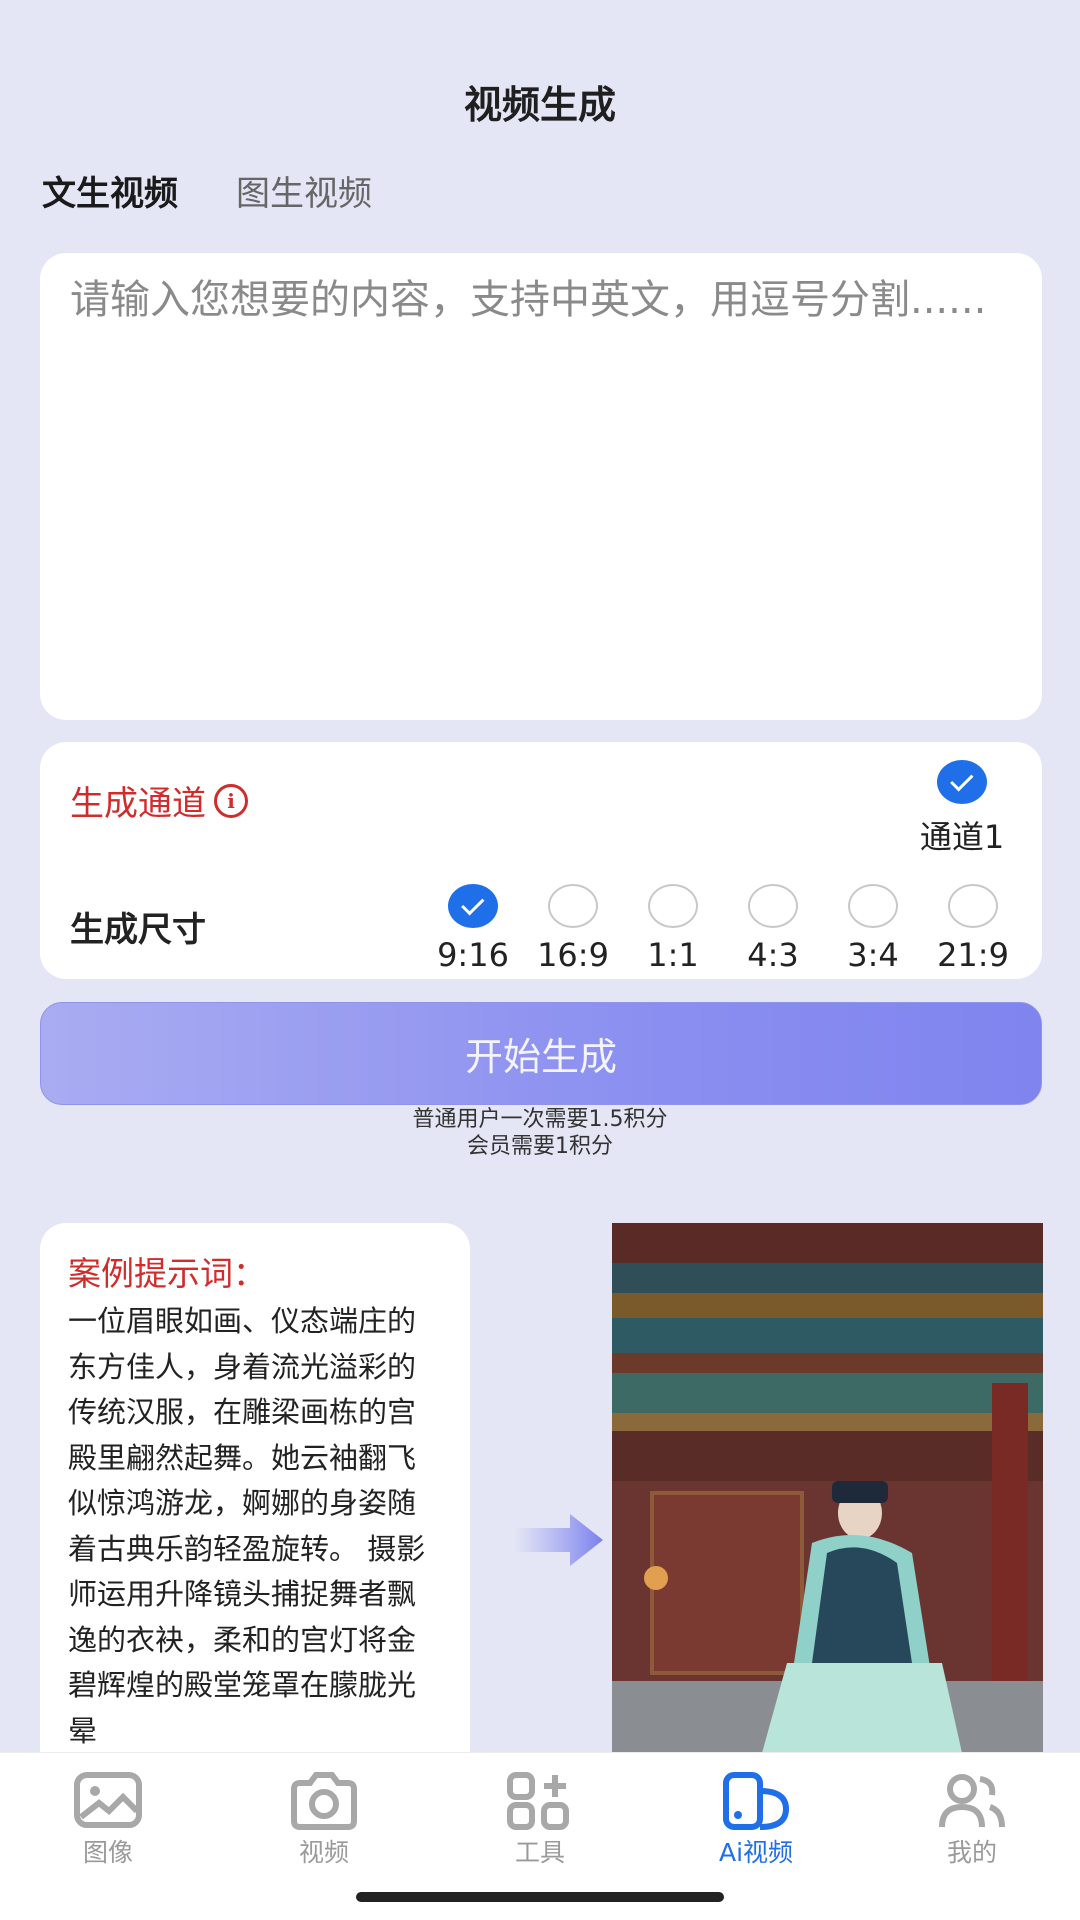 This screenshot has height=1920, width=1080. I want to click on nav-item-profile: 我的, so click(972, 1820).